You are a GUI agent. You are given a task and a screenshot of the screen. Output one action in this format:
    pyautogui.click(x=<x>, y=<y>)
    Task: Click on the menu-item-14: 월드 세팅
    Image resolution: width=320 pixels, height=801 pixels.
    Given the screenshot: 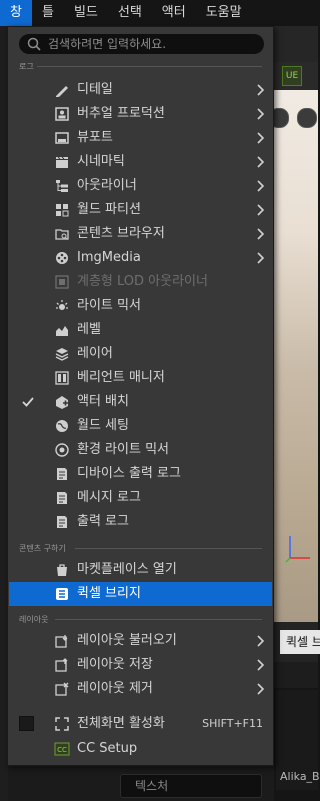 What is the action you would take?
    pyautogui.click(x=140, y=426)
    